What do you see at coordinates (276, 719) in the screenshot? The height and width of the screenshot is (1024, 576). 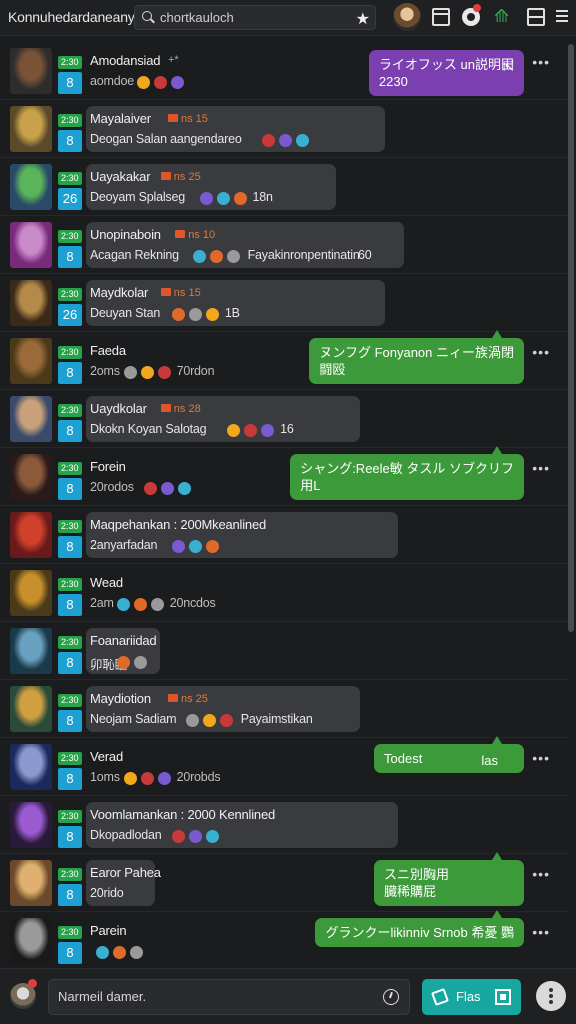 I see `message-preview-extra: Payaimstikan` at bounding box center [276, 719].